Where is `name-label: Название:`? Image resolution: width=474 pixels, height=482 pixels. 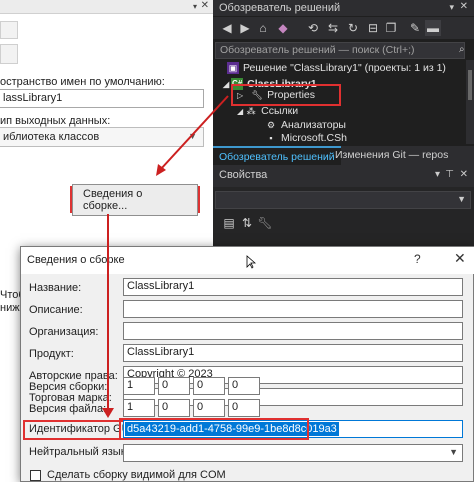
name-label: Название: is located at coordinates (55, 288).